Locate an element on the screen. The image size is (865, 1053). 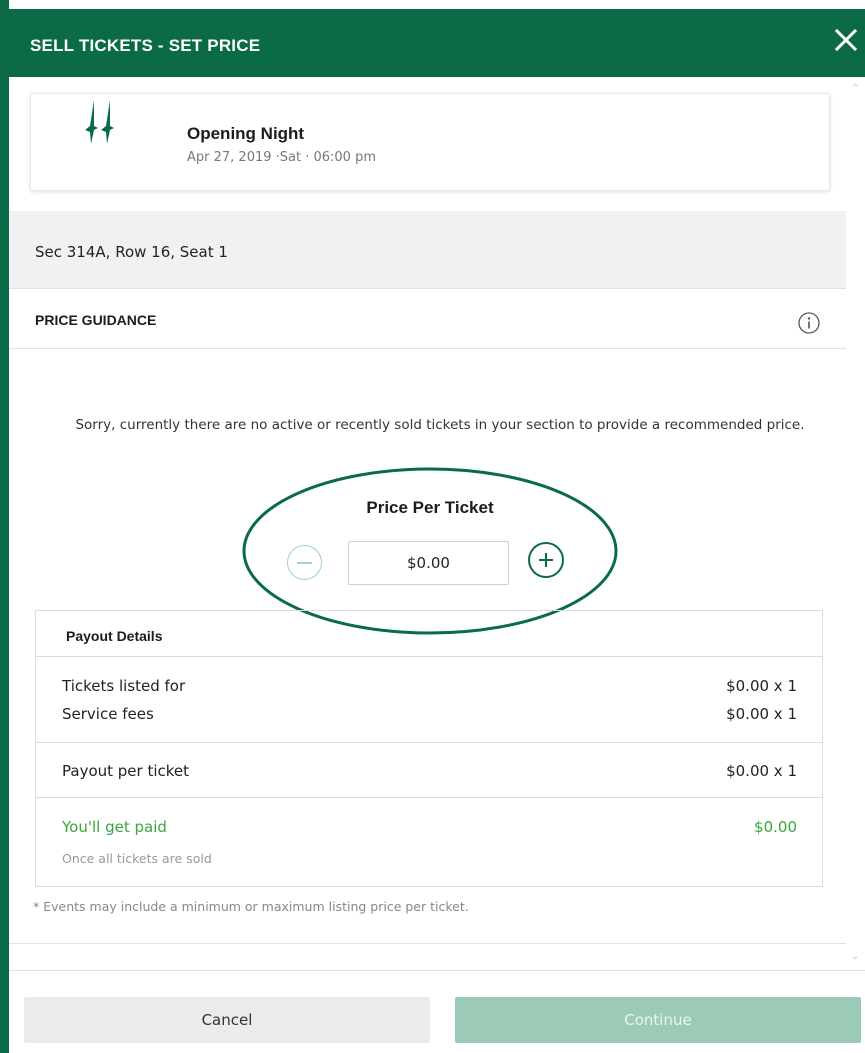
payout-row-label: Payout per ticket is located at coordinates (126, 771).